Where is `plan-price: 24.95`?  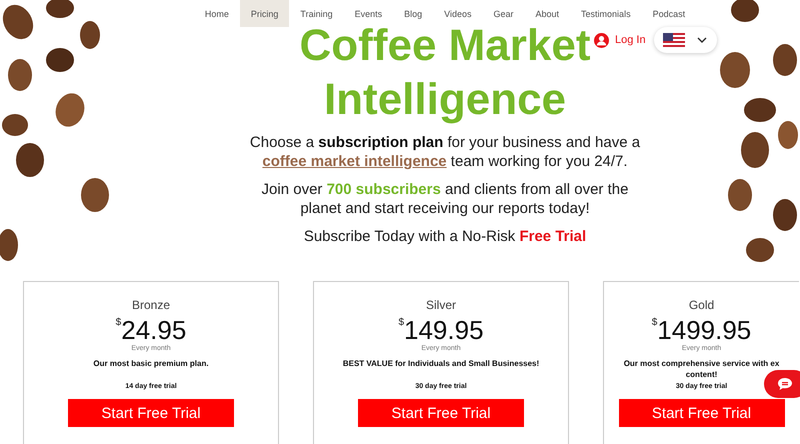
plan-price: 24.95 is located at coordinates (153, 330).